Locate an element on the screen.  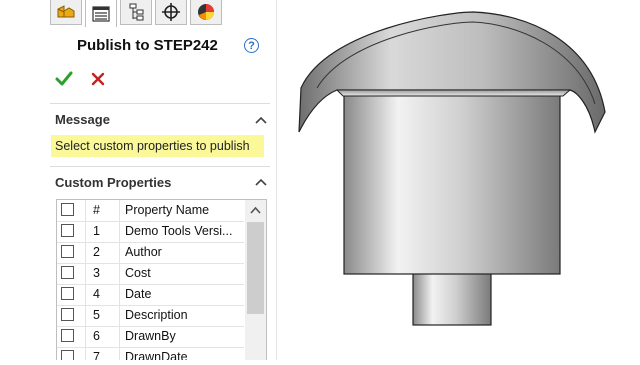
property-manager-tab is located at coordinates (101, 13).